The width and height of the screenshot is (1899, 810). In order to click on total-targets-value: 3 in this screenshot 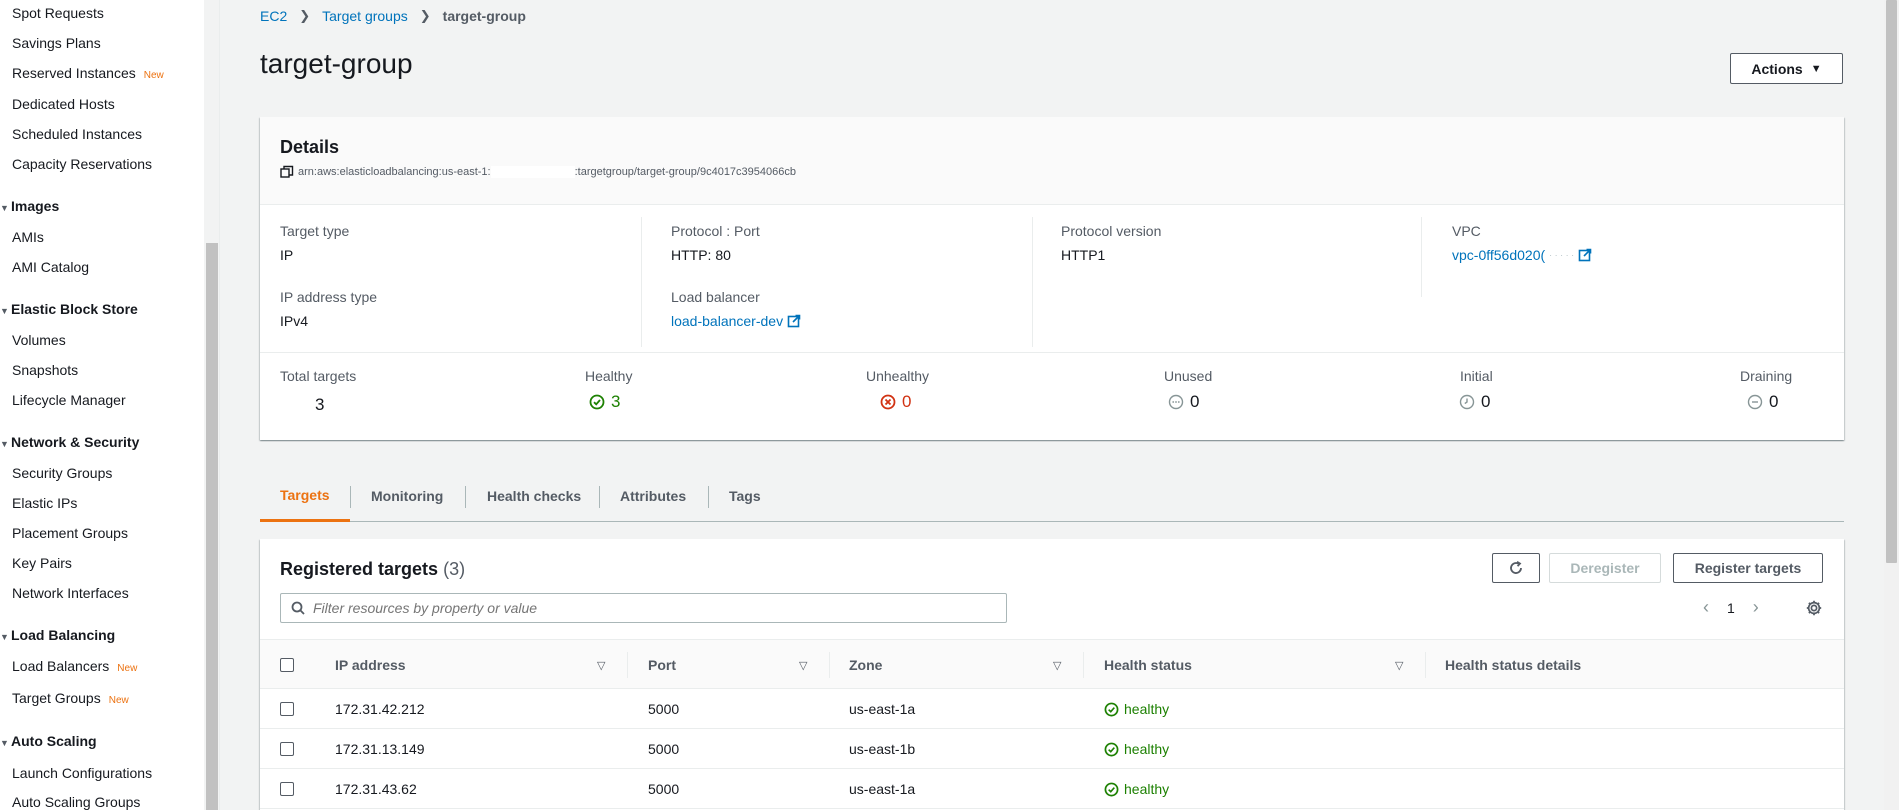, I will do `click(320, 404)`.